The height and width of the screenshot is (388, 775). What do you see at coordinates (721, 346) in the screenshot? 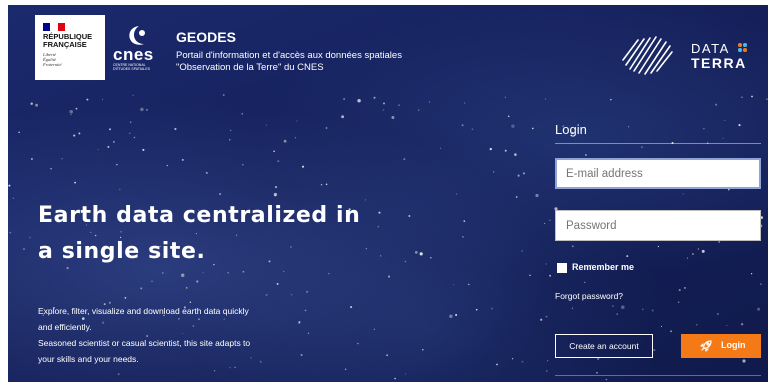
I see `login-button: Login` at bounding box center [721, 346].